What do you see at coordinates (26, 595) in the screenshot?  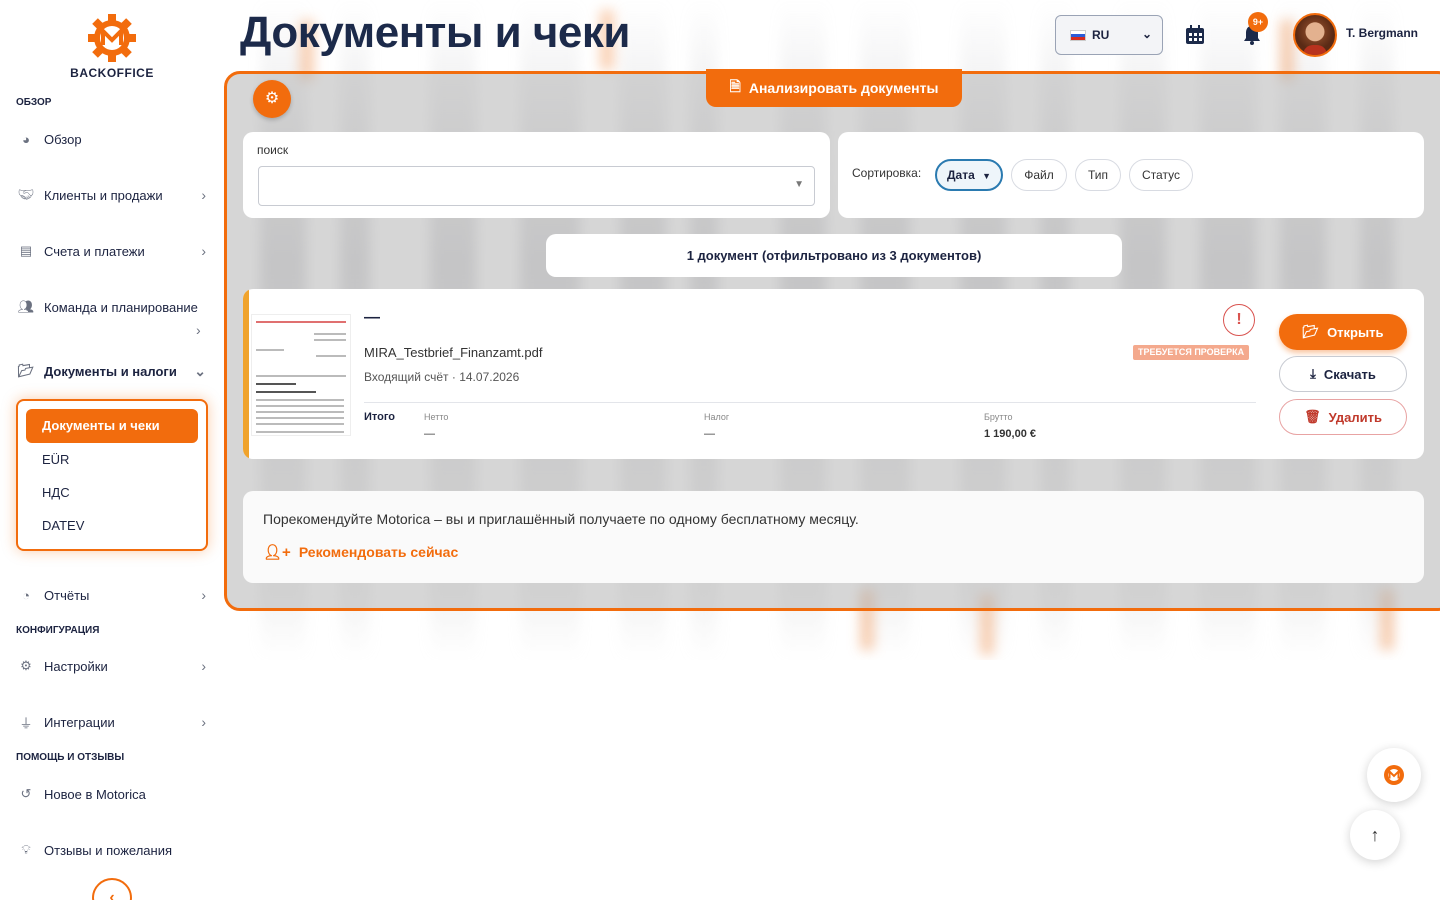 I see `pie-chart-icon: ◔` at bounding box center [26, 595].